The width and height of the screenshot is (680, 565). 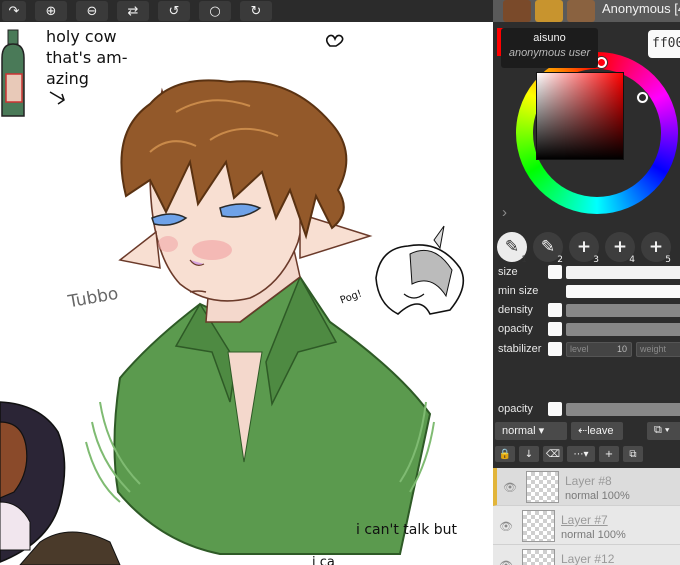 I want to click on density-slider, so click(x=623, y=310).